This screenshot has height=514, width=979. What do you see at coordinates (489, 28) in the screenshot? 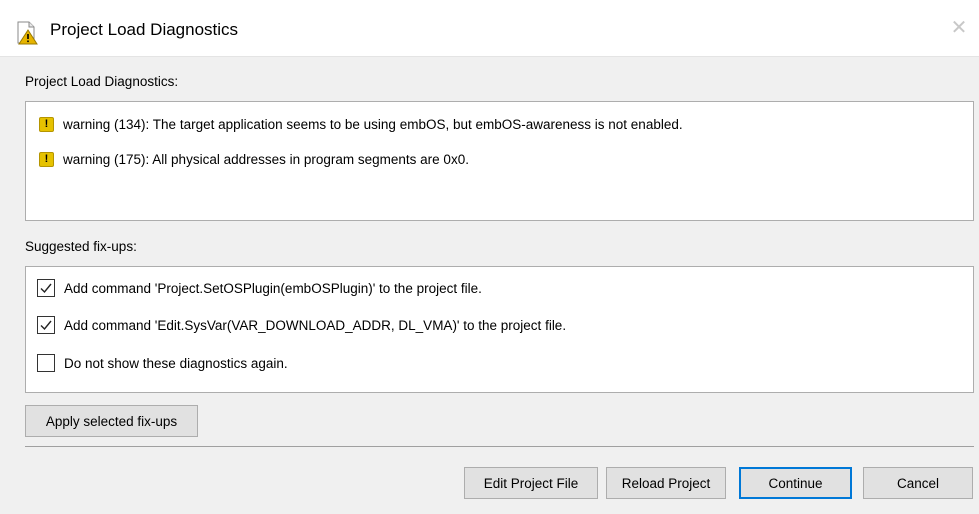
I see `title-bar: Project Load Diagnostics ✕` at bounding box center [489, 28].